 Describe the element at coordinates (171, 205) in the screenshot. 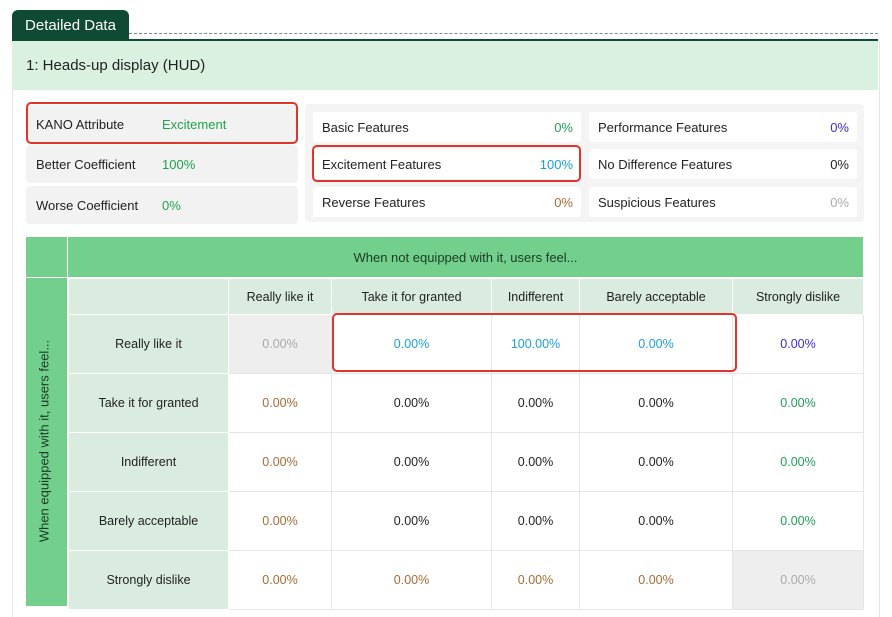

I see `worse-coefficient-value: 0%` at that location.